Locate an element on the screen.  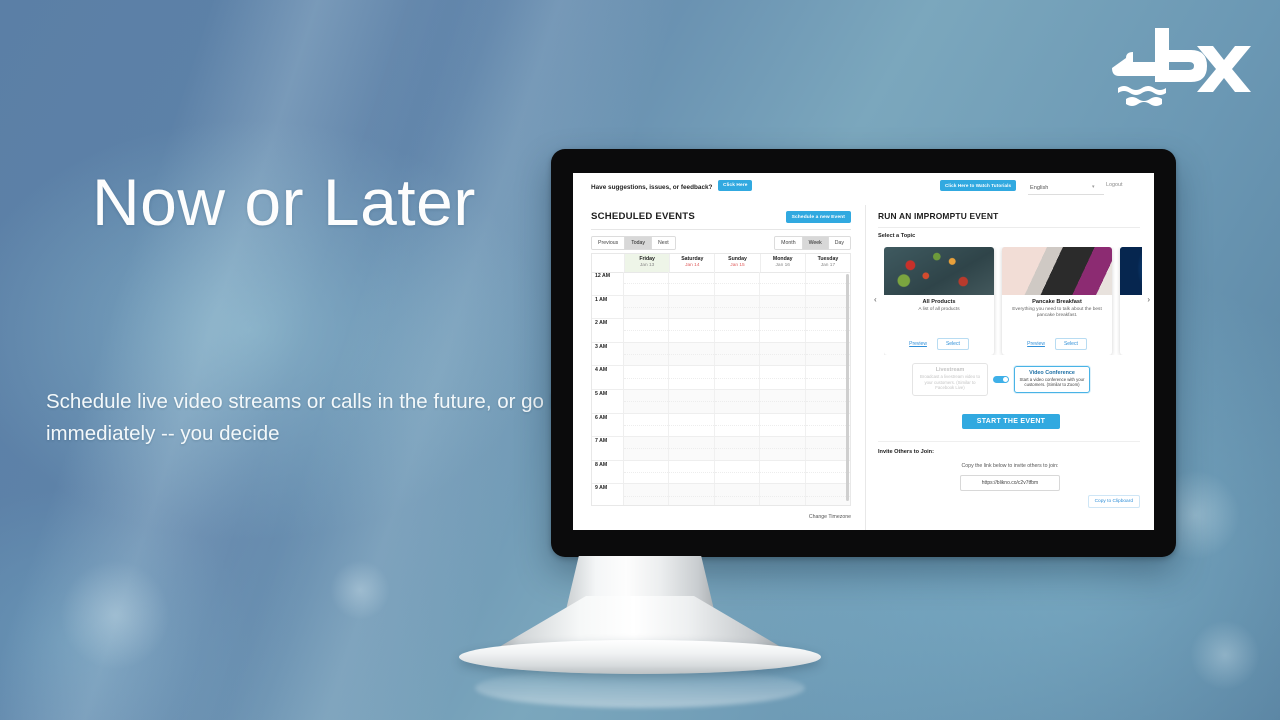
calendar-hour-row: 8 AM is located at coordinates (721, 472).